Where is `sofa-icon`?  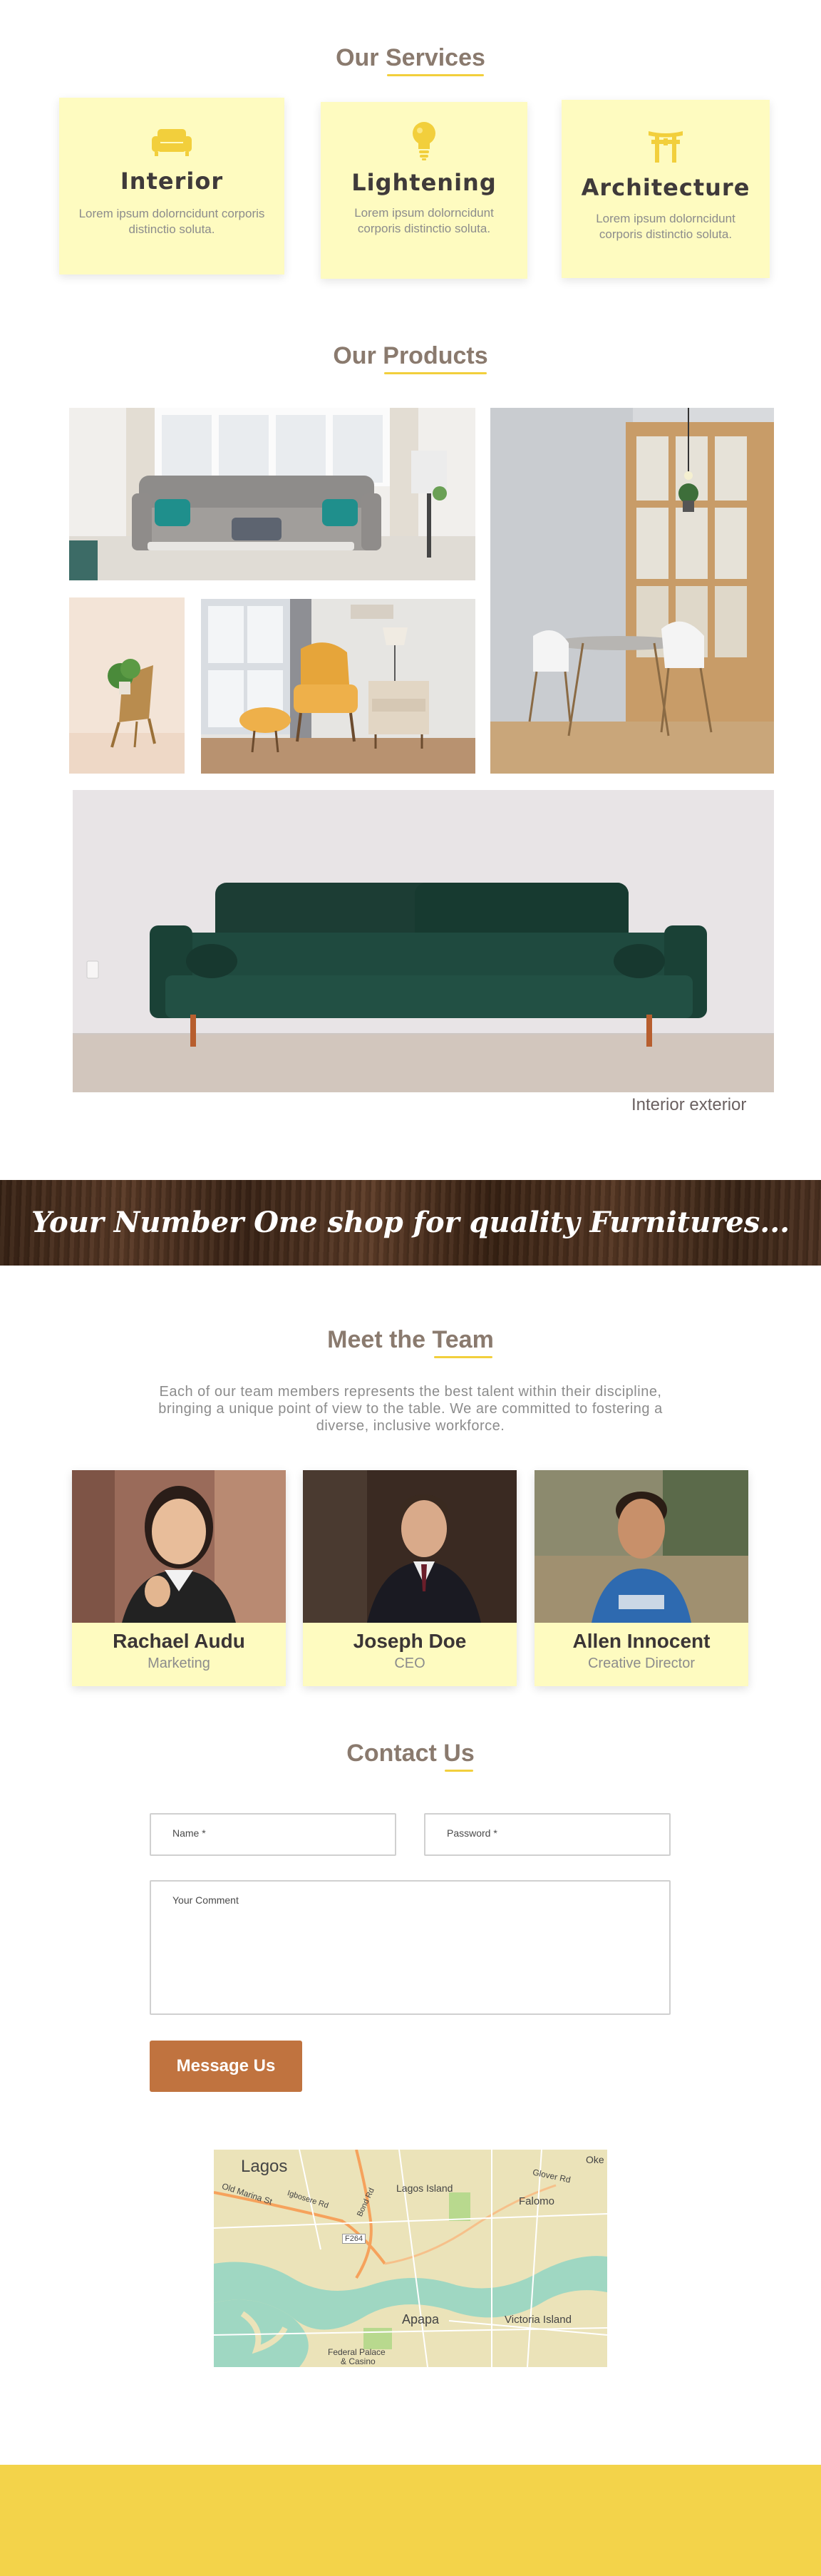 sofa-icon is located at coordinates (172, 142).